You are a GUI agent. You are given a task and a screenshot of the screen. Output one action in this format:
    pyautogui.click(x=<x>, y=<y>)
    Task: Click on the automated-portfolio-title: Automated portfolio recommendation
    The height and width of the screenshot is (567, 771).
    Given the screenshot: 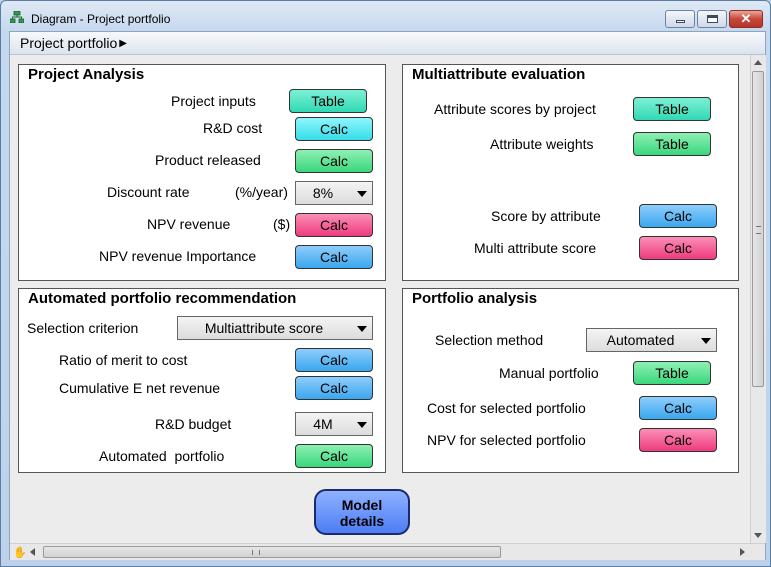 What is the action you would take?
    pyautogui.click(x=162, y=298)
    